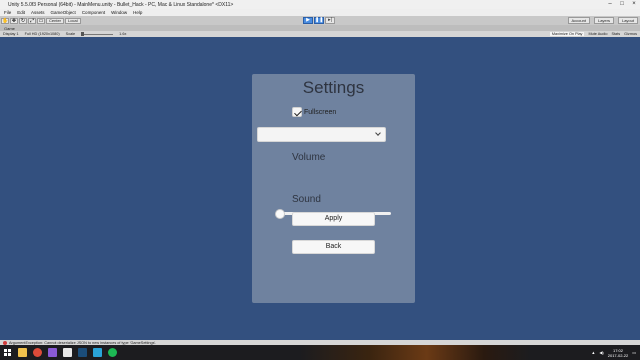 The width and height of the screenshot is (640, 360). I want to click on menu-assets: Assets, so click(38, 12).